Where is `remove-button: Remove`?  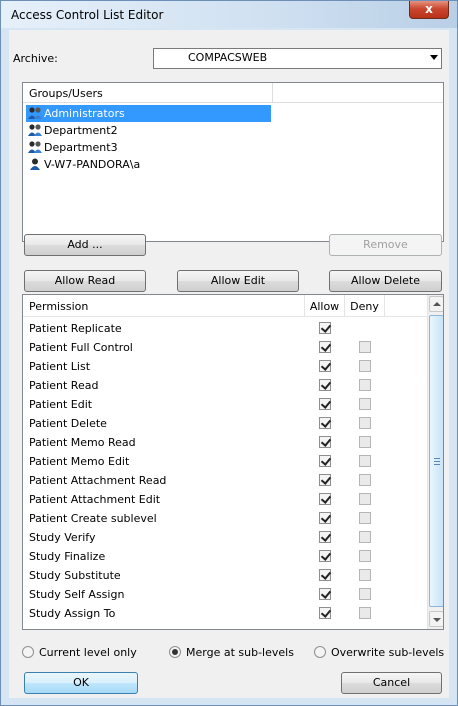 remove-button: Remove is located at coordinates (385, 245).